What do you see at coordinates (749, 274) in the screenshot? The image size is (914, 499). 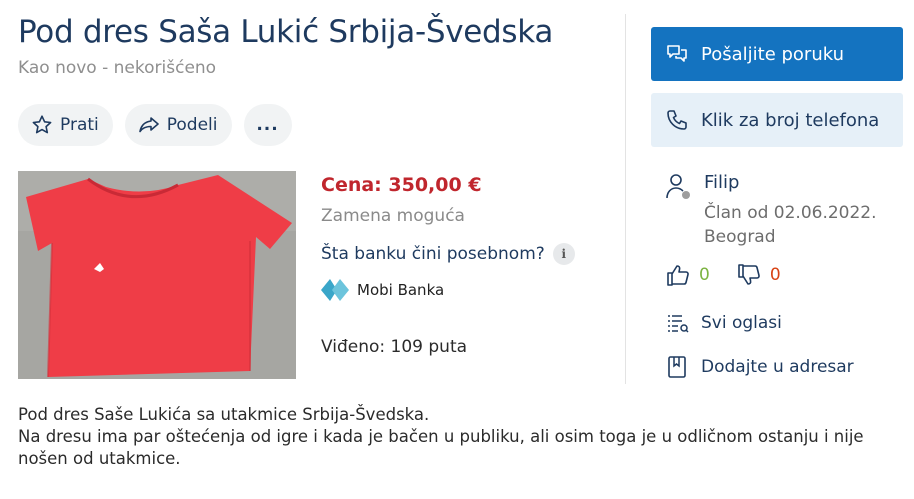 I see `thumbs-down-icon` at bounding box center [749, 274].